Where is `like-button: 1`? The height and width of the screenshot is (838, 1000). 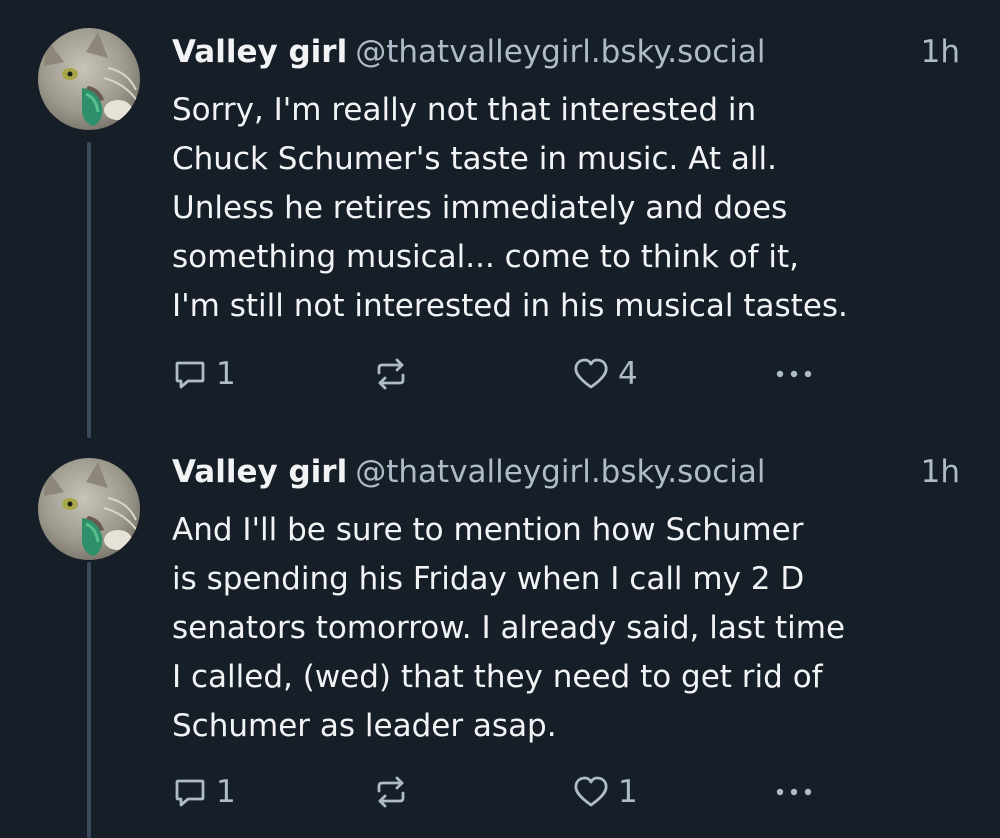
like-button: 1 is located at coordinates (605, 792).